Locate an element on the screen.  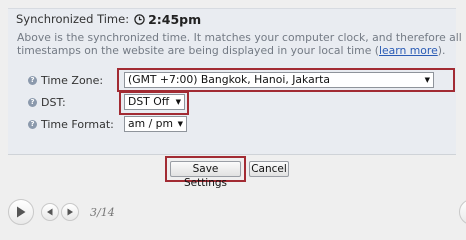
synchronized-time-value: 2:45pm is located at coordinates (175, 19).